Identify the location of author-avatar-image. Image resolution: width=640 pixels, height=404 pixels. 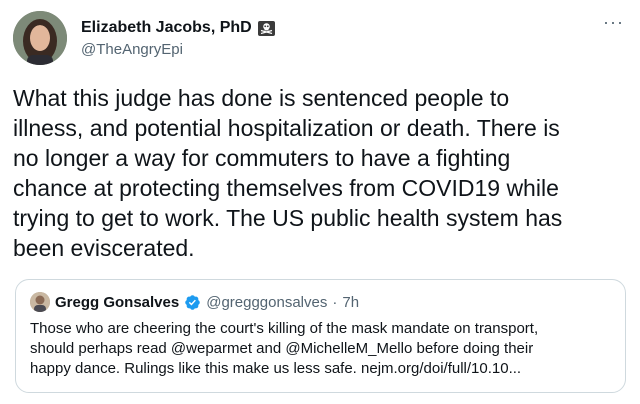
(40, 38).